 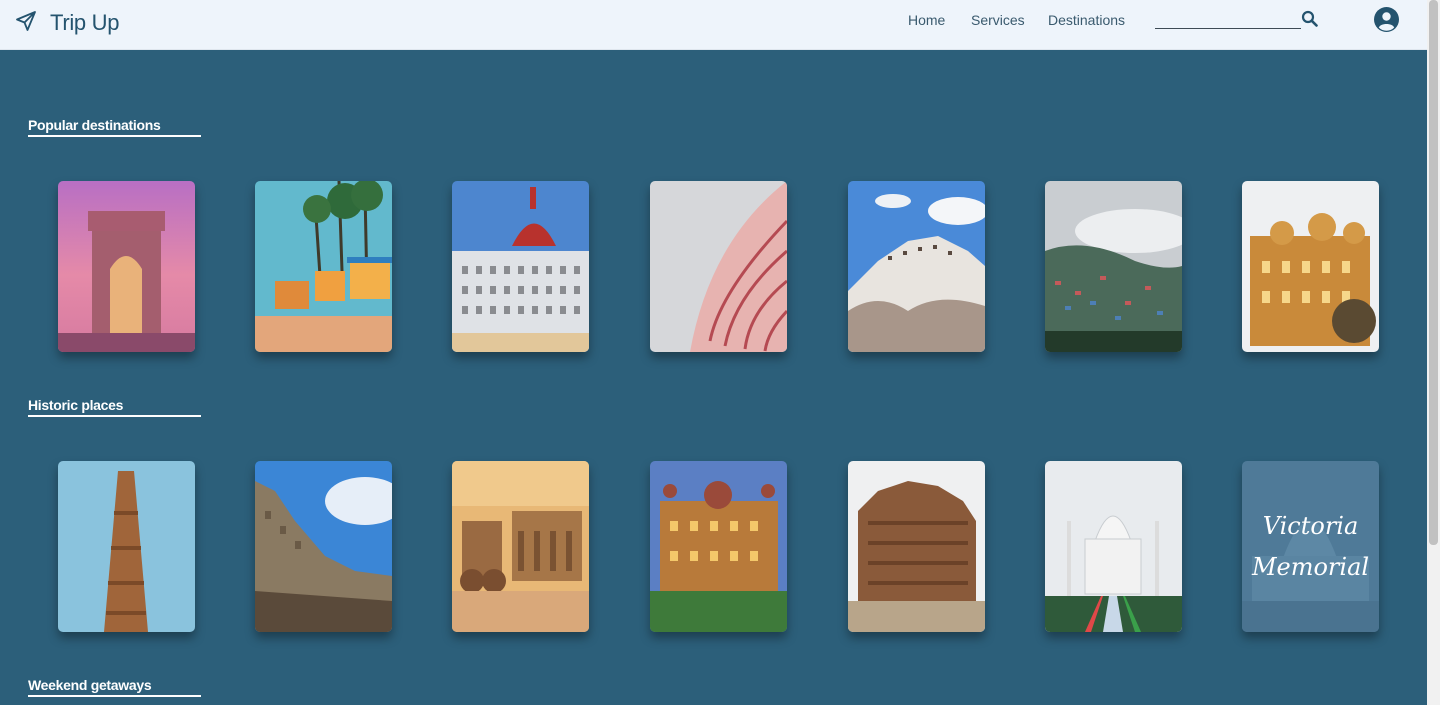 I want to click on destination-card-taj-hotel-mumbai, so click(x=520, y=266).